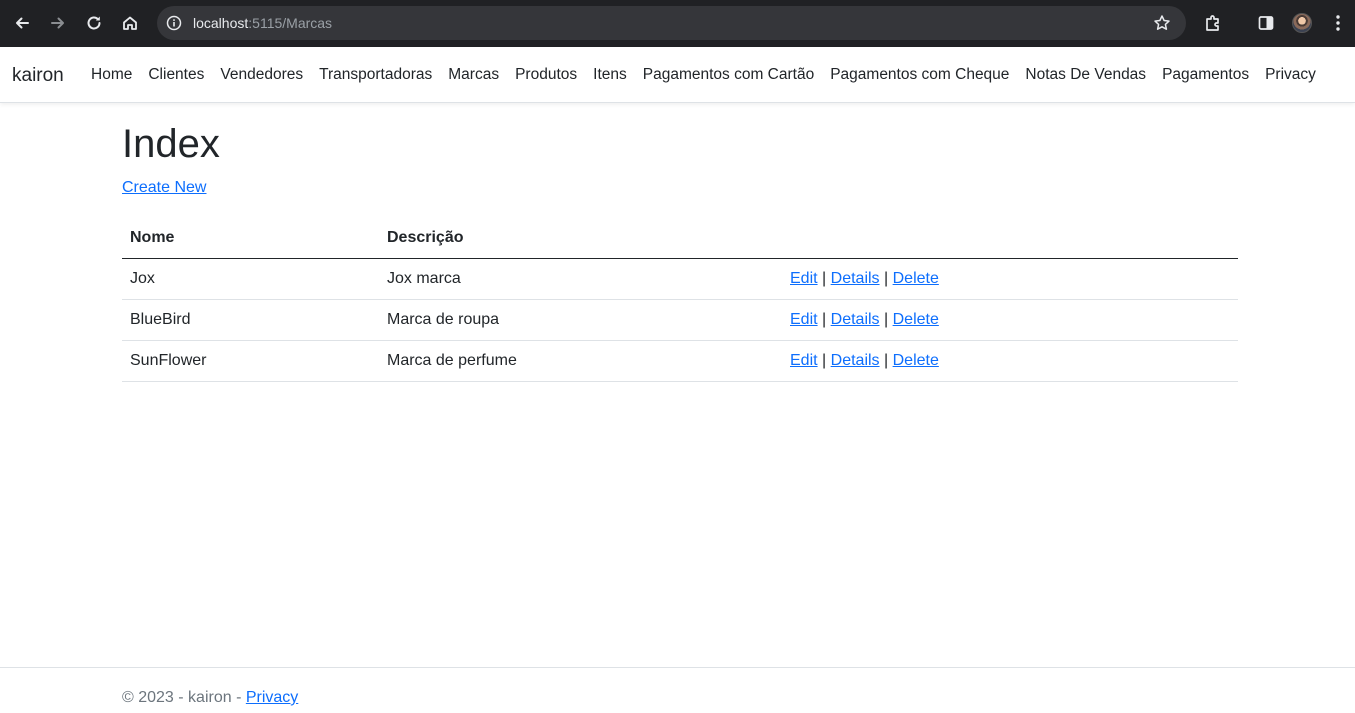 This screenshot has height=713, width=1355. I want to click on nav-link-privacy: Privacy, so click(1290, 75).